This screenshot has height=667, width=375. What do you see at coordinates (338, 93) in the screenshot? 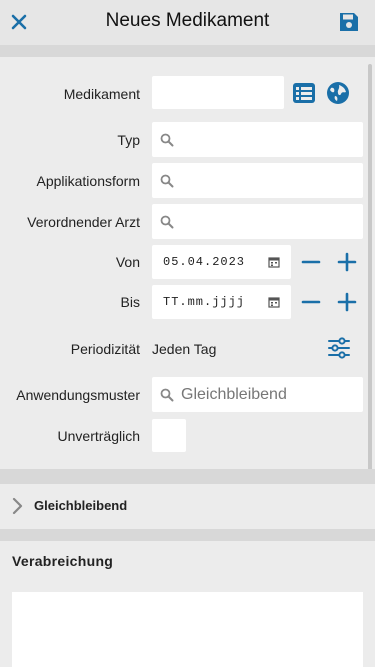
I see `globe-icon` at bounding box center [338, 93].